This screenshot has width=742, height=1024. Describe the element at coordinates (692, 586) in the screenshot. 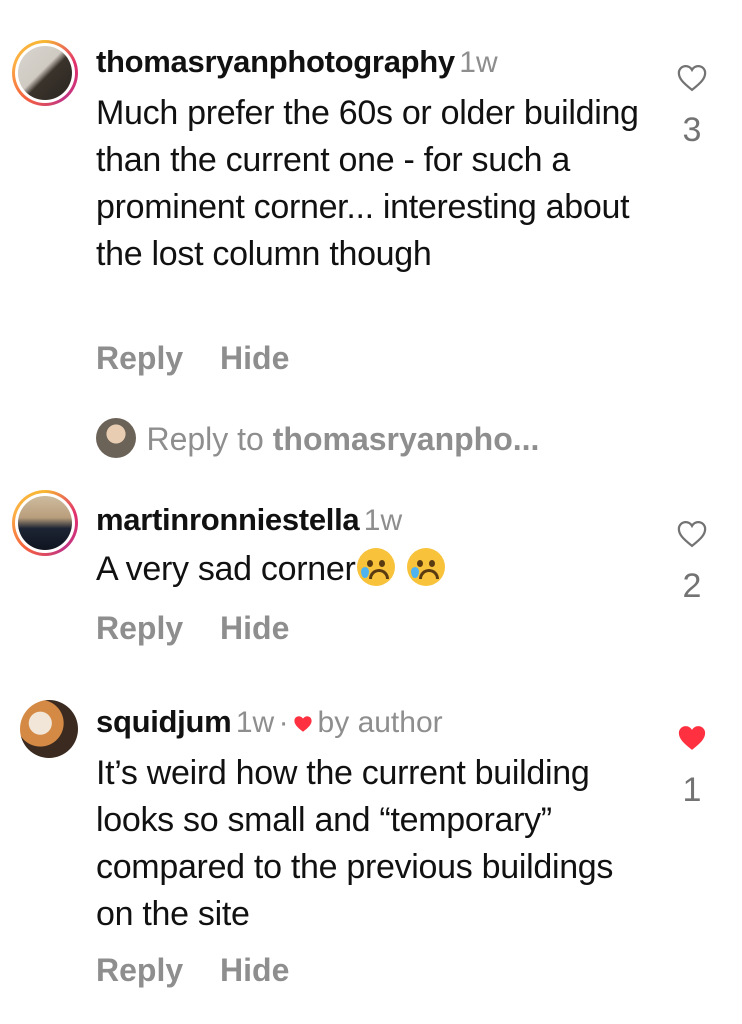

I see `like-count: 2` at that location.